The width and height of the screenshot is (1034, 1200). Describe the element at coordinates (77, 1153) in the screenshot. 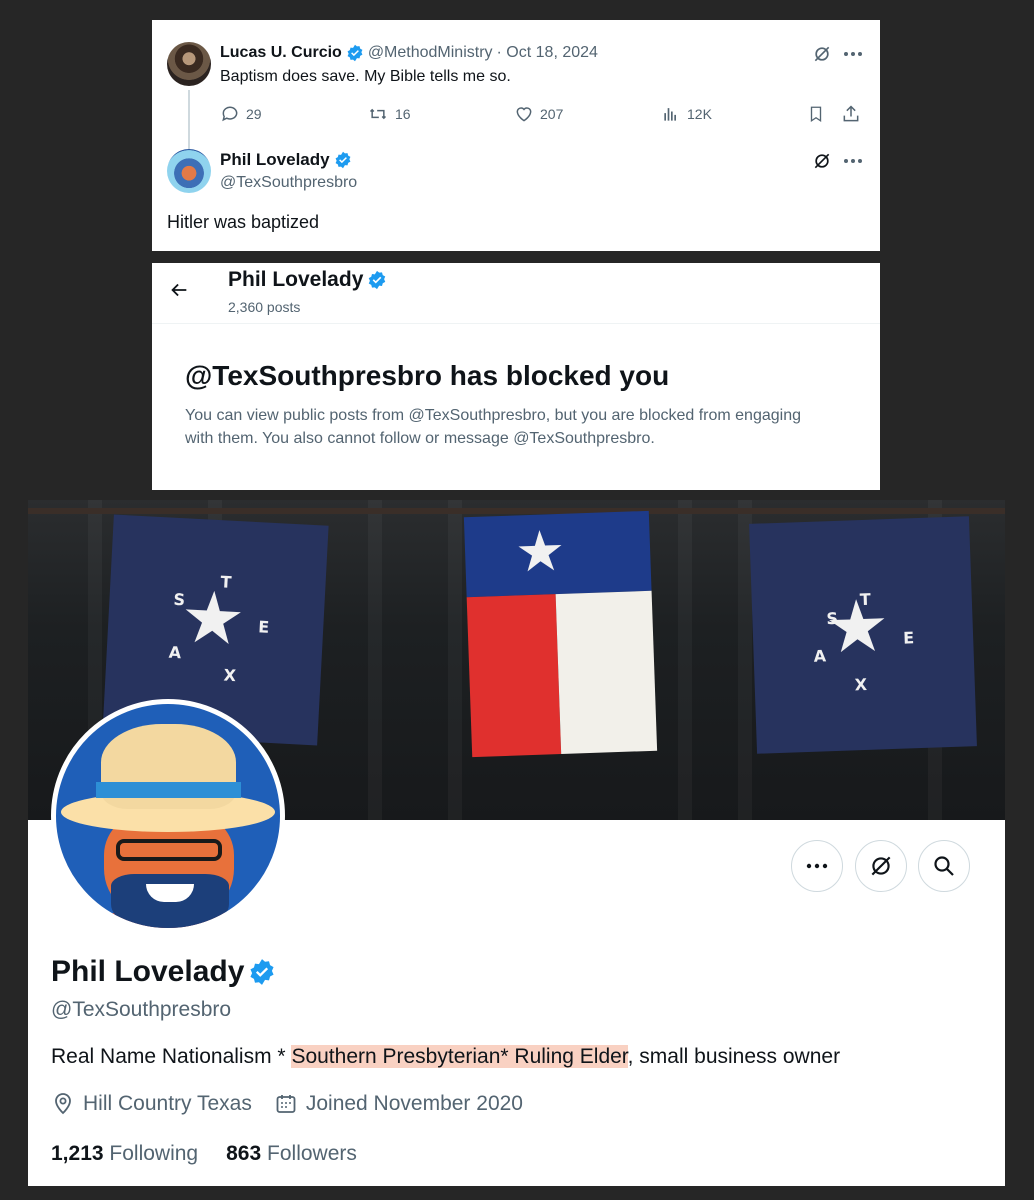

I see `following-count: 1,213` at that location.